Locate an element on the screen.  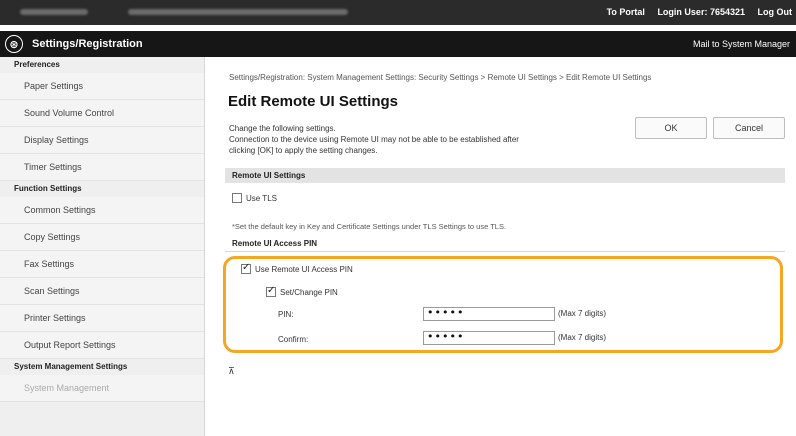
sidebar-section-function-settings: Function Settings is located at coordinates (48, 188).